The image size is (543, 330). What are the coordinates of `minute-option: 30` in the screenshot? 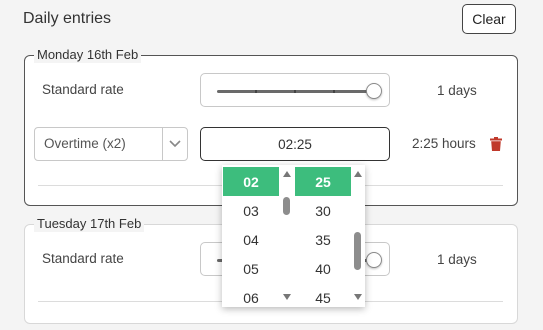 It's located at (323, 210).